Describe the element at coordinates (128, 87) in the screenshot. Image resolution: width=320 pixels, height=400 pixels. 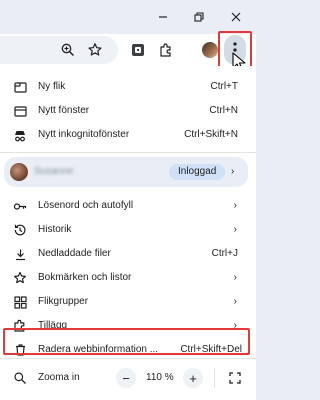
I see `menu-item-new-tab: Ny flik Ctrl+T` at that location.